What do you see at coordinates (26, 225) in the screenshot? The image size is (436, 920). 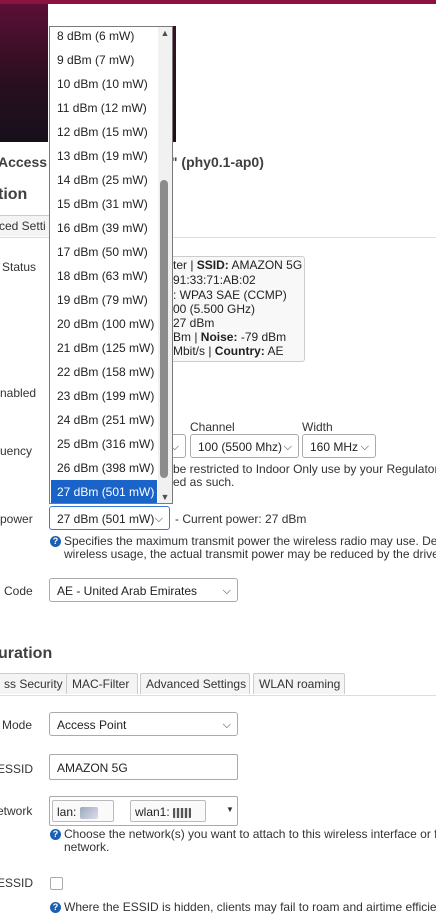 I see `tab-advanced-settings-device: ced Setti` at bounding box center [26, 225].